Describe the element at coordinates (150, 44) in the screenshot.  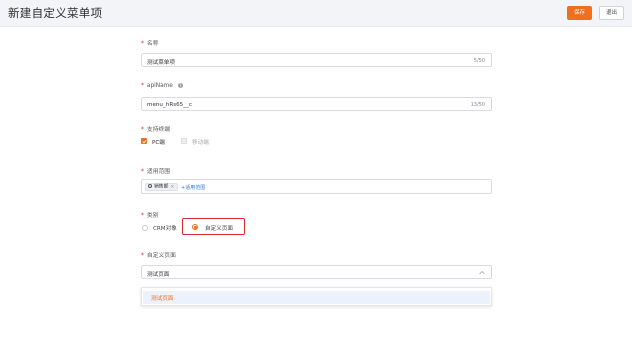
I see `name-label: * 名称` at that location.